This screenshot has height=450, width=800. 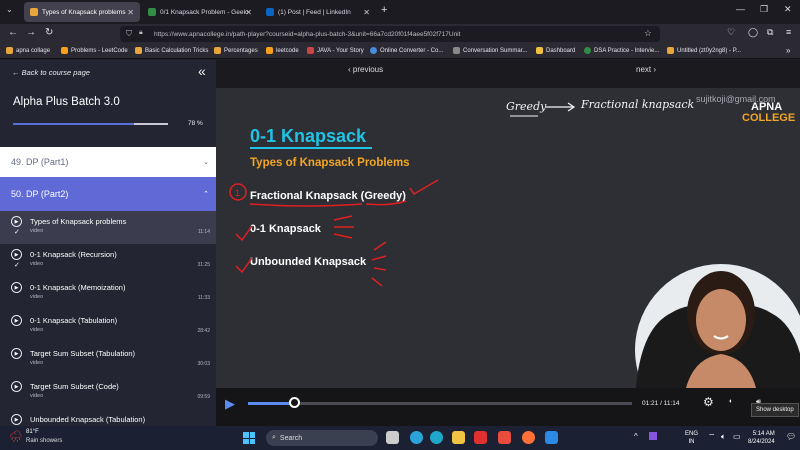 What do you see at coordinates (322, 438) in the screenshot?
I see `taskbar-search: ⌕ Search` at bounding box center [322, 438].